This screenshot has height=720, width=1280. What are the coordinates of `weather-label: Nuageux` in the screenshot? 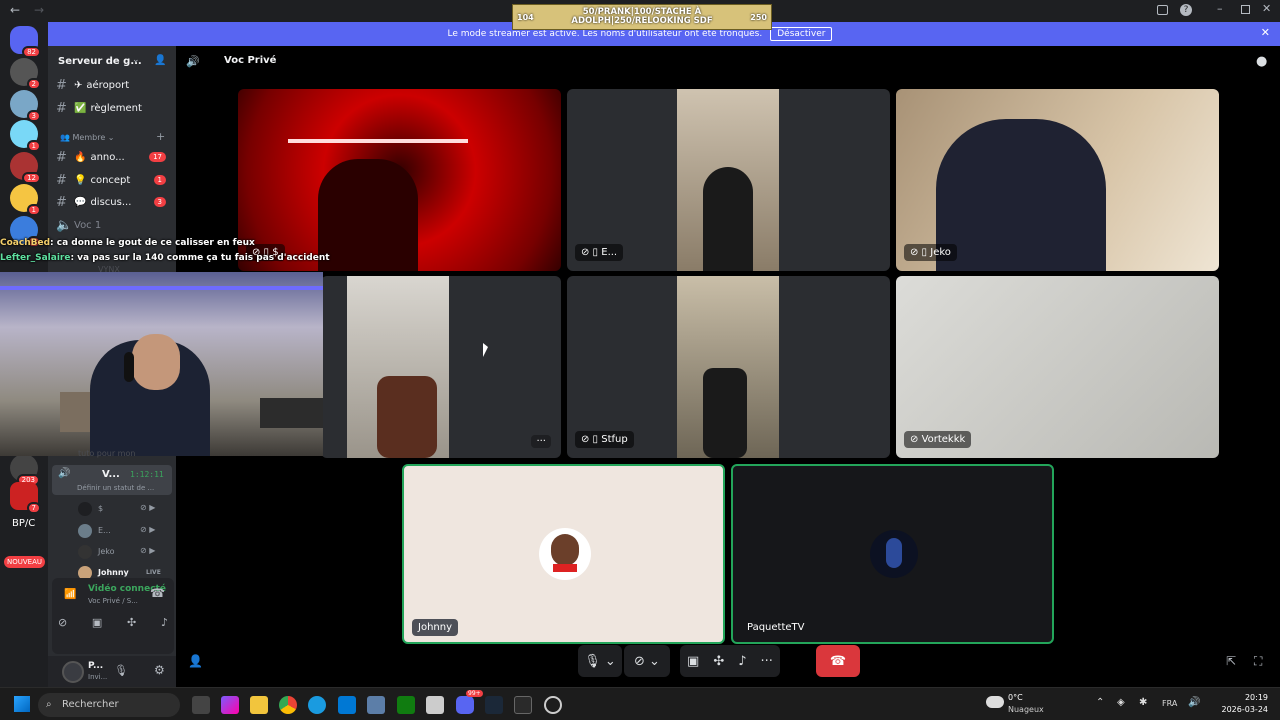 It's located at (1026, 709).